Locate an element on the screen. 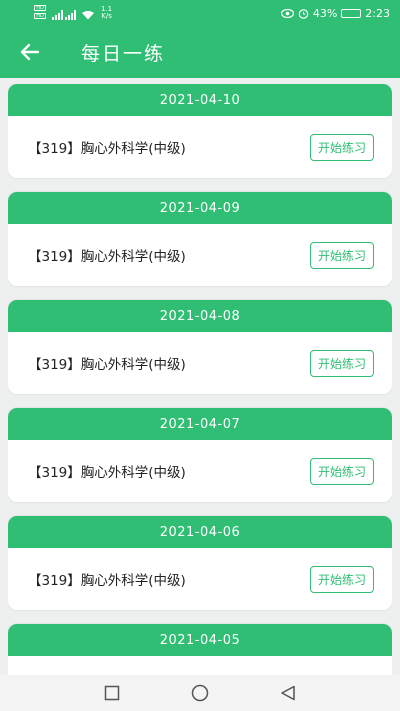 The image size is (400, 711). recent-apps-button is located at coordinates (112, 693).